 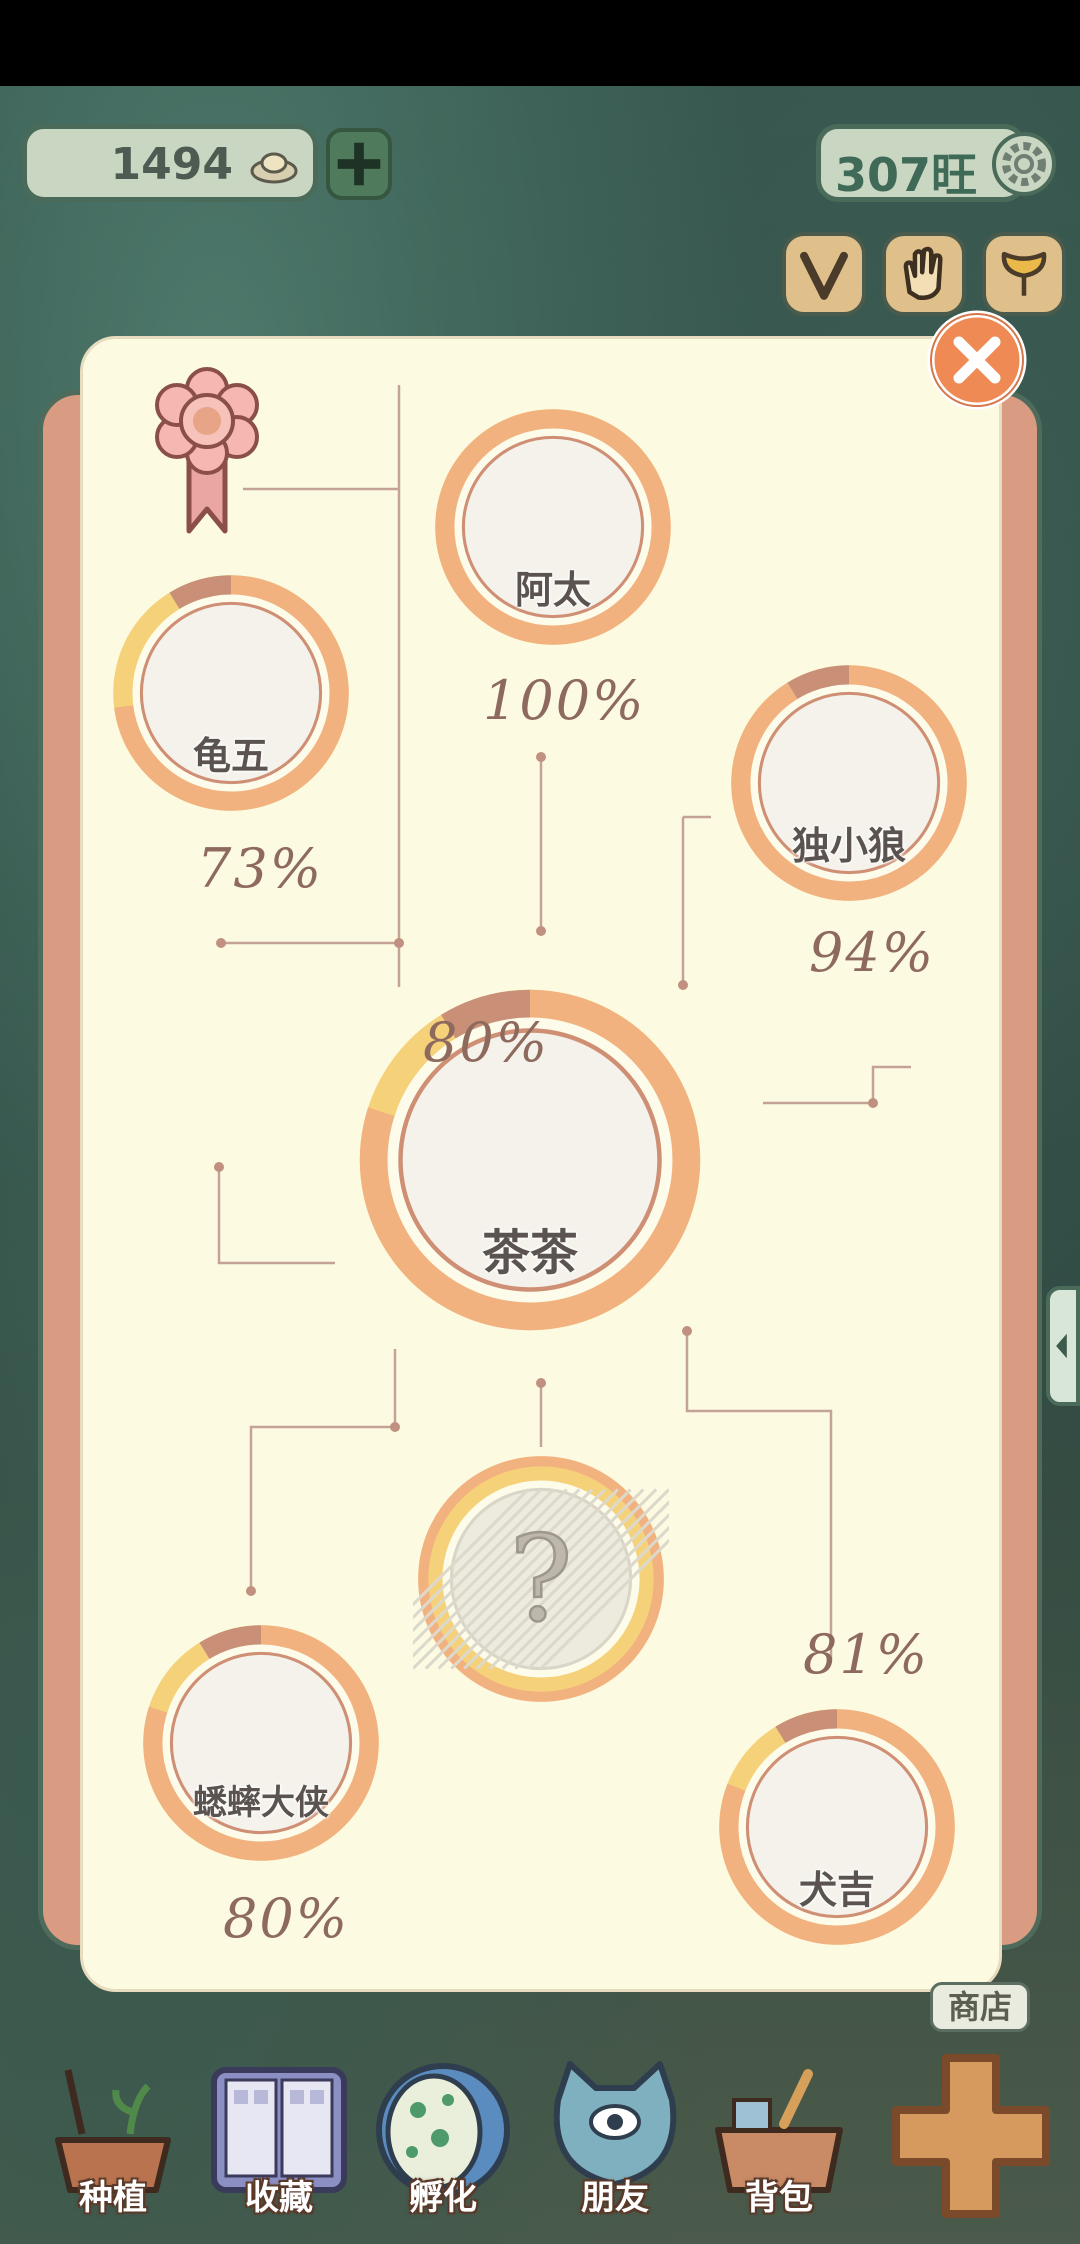 What do you see at coordinates (615, 2144) in the screenshot?
I see `tab-friends: 朋友` at bounding box center [615, 2144].